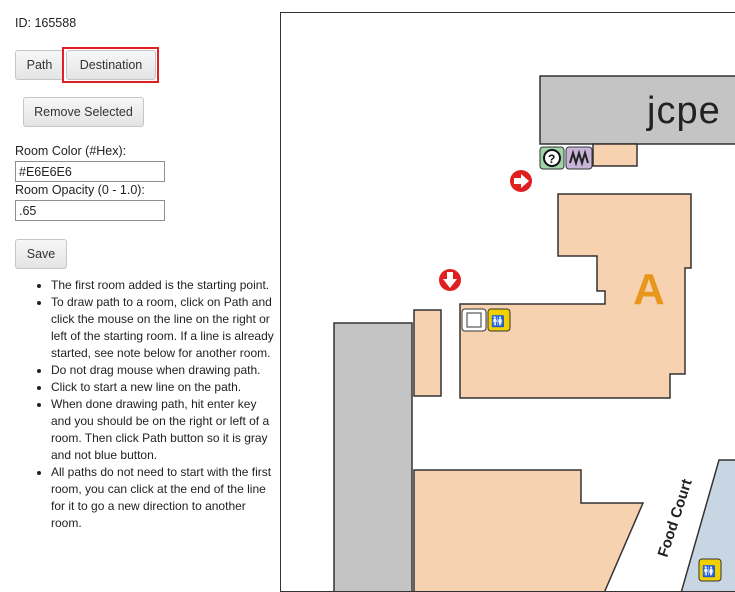 The image size is (735, 592). What do you see at coordinates (164, 387) in the screenshot?
I see `instruction-item: Click to start a new line on the path.` at bounding box center [164, 387].